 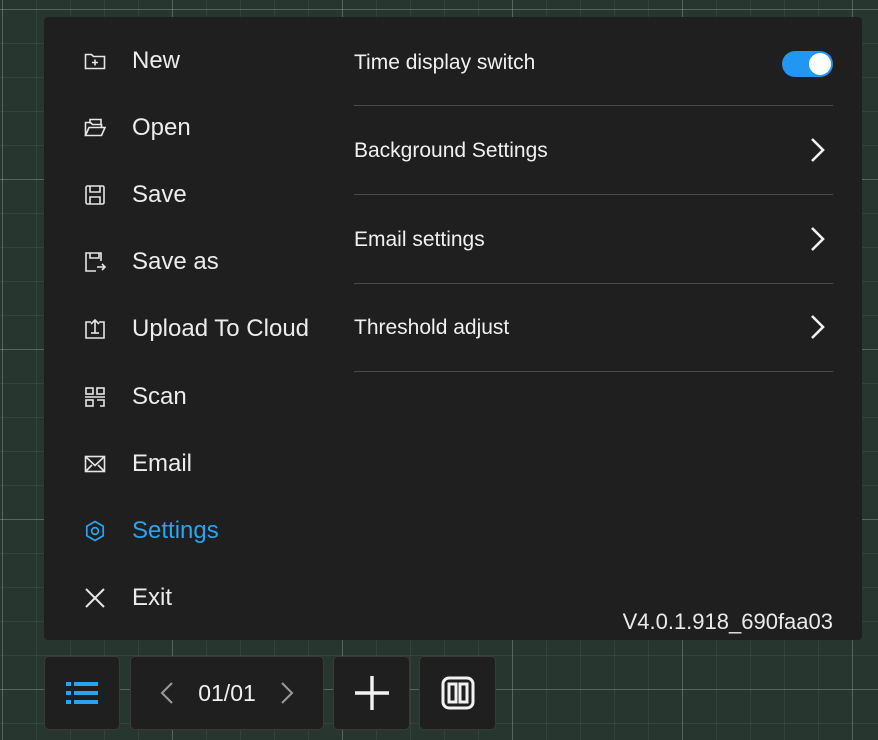 I want to click on setting-label: Time display switch, so click(x=445, y=62).